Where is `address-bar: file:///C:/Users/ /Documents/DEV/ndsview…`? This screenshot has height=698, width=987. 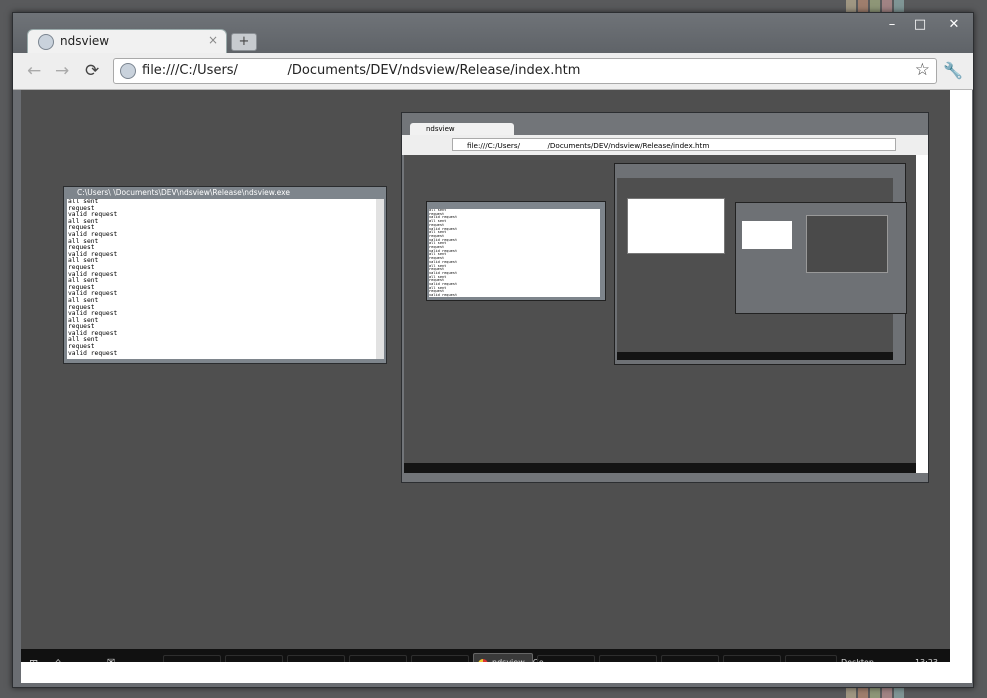
address-bar: file:///C:/Users/ /Documents/DEV/ndsview… is located at coordinates (525, 71).